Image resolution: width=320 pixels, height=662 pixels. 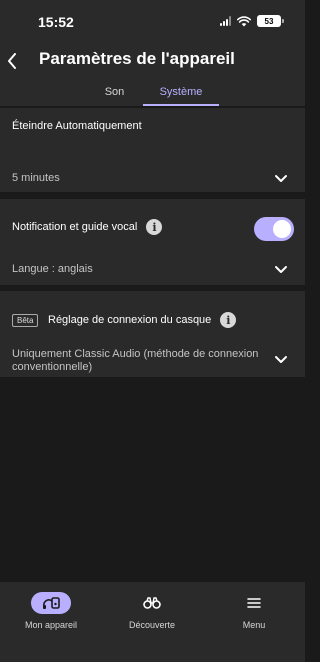 I want to click on back-button, so click(x=12, y=61).